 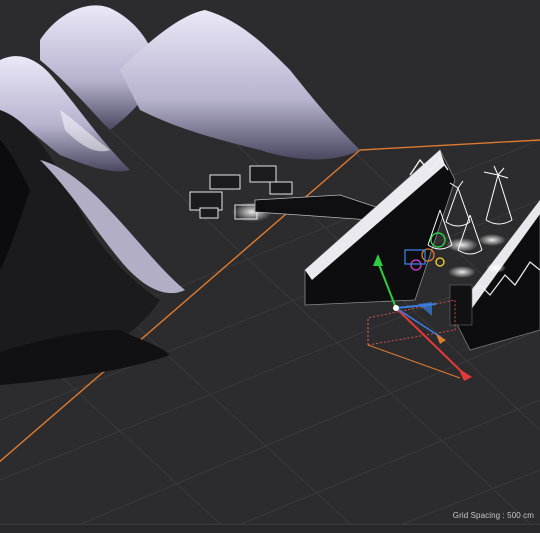 What do you see at coordinates (380, 227) in the screenshot?
I see `building-left` at bounding box center [380, 227].